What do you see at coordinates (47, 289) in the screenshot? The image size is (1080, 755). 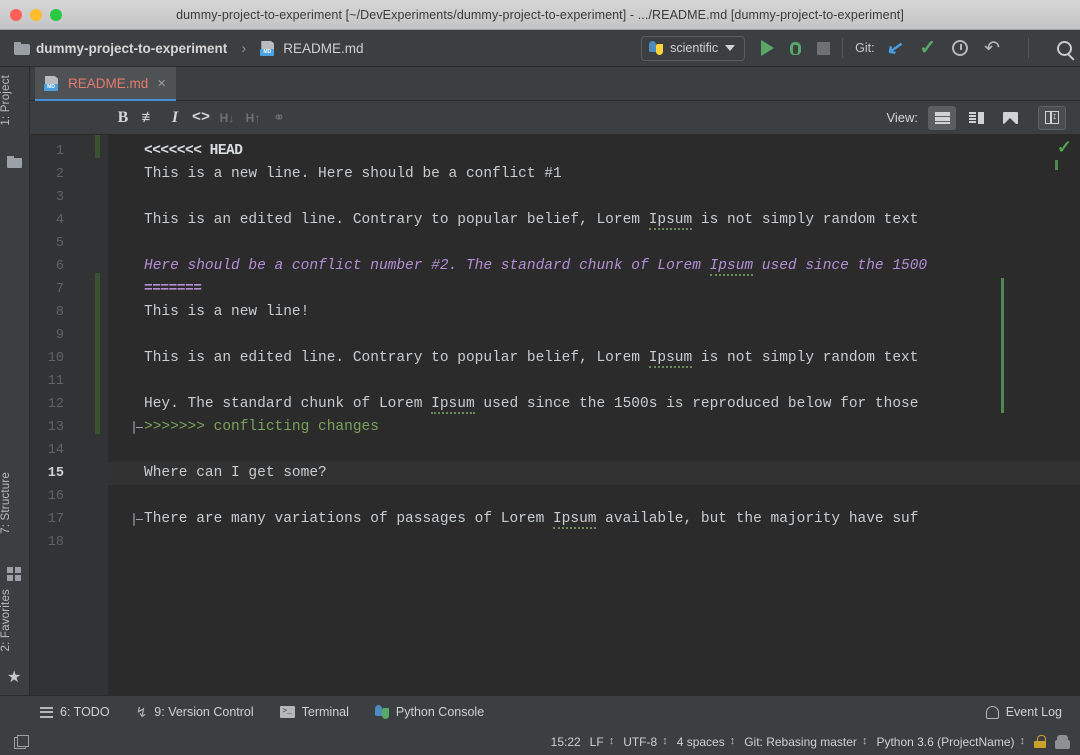 I see `line-number: 7` at bounding box center [47, 289].